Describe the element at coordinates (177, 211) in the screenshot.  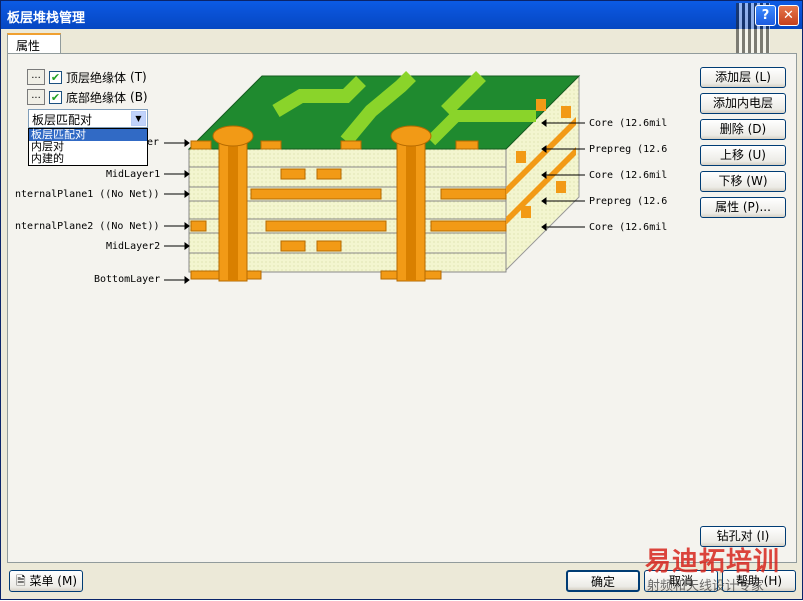
I see `left-arrows` at that location.